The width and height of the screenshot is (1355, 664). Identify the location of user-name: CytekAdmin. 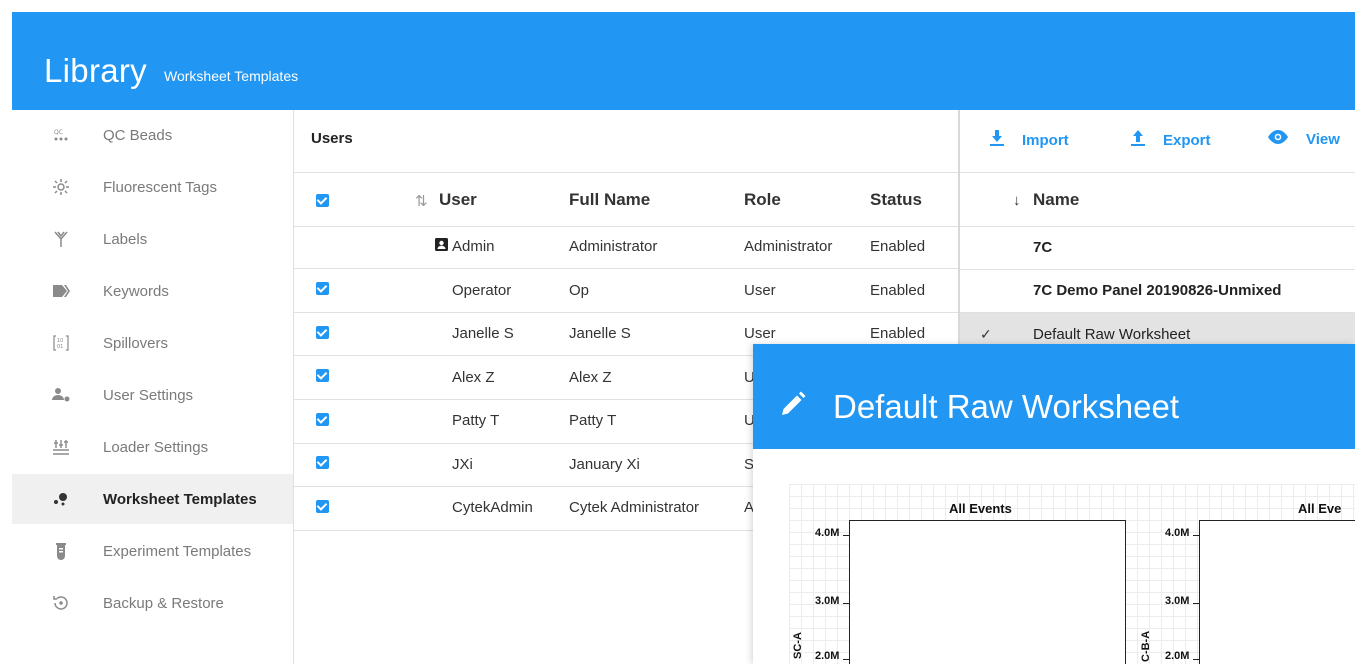
(492, 507).